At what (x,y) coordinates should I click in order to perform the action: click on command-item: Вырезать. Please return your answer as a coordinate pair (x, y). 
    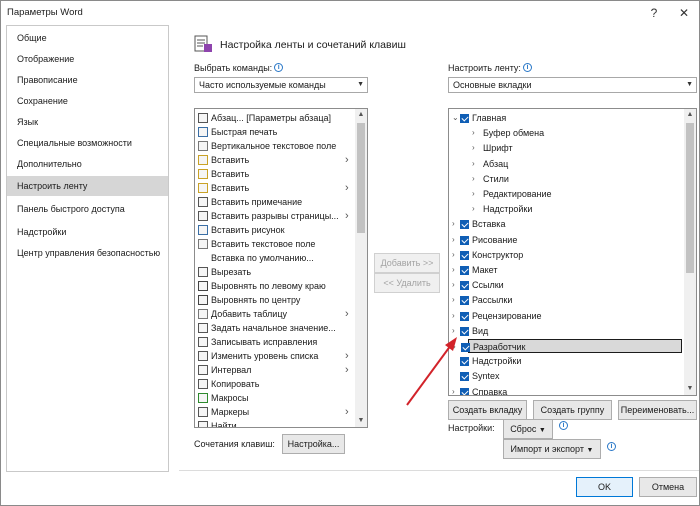
    Looking at the image, I should click on (274, 272).